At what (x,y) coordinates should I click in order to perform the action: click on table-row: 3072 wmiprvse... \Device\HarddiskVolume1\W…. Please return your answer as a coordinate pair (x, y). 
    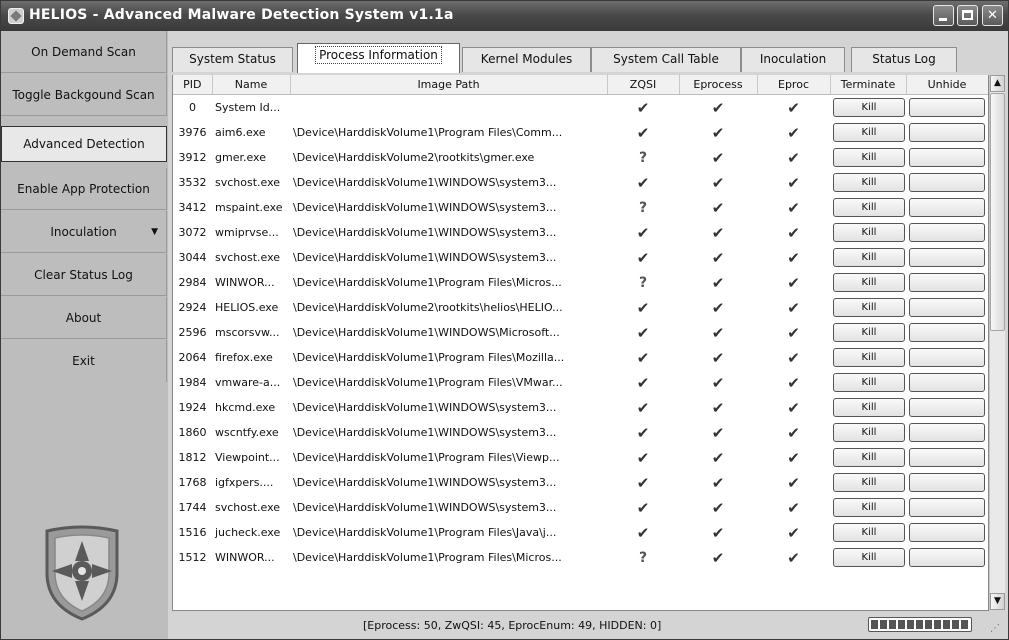
    Looking at the image, I should click on (580, 232).